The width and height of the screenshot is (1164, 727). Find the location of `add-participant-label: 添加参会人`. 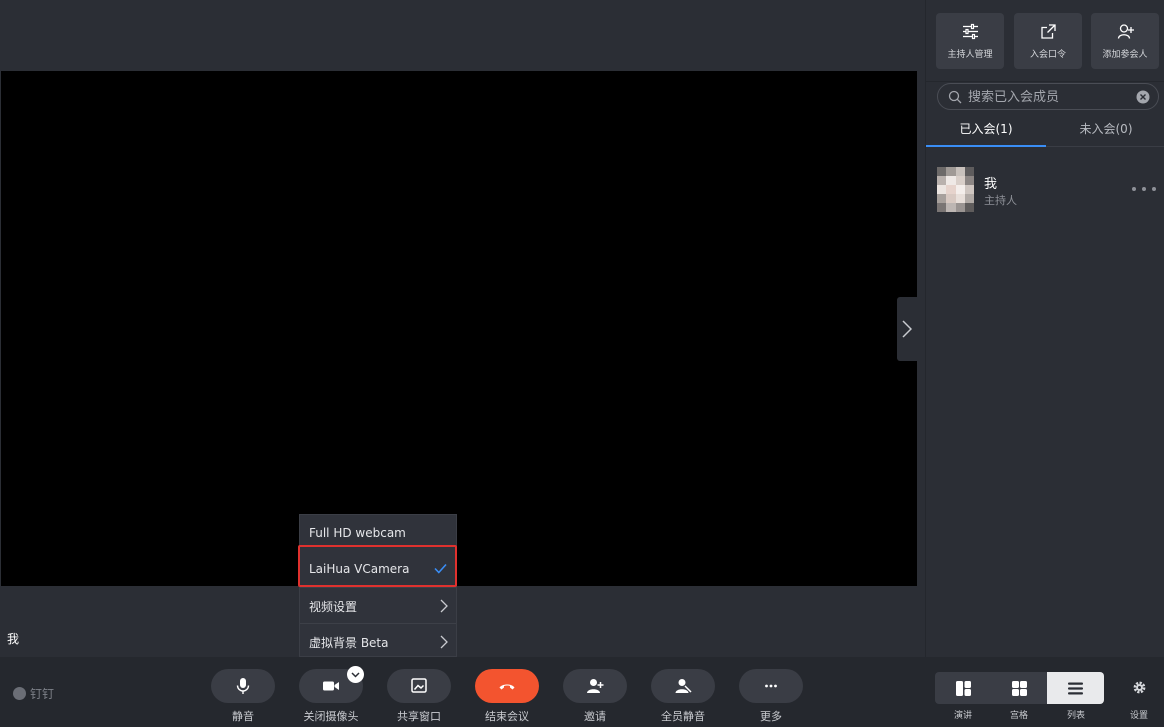

add-participant-label: 添加参会人 is located at coordinates (1125, 55).